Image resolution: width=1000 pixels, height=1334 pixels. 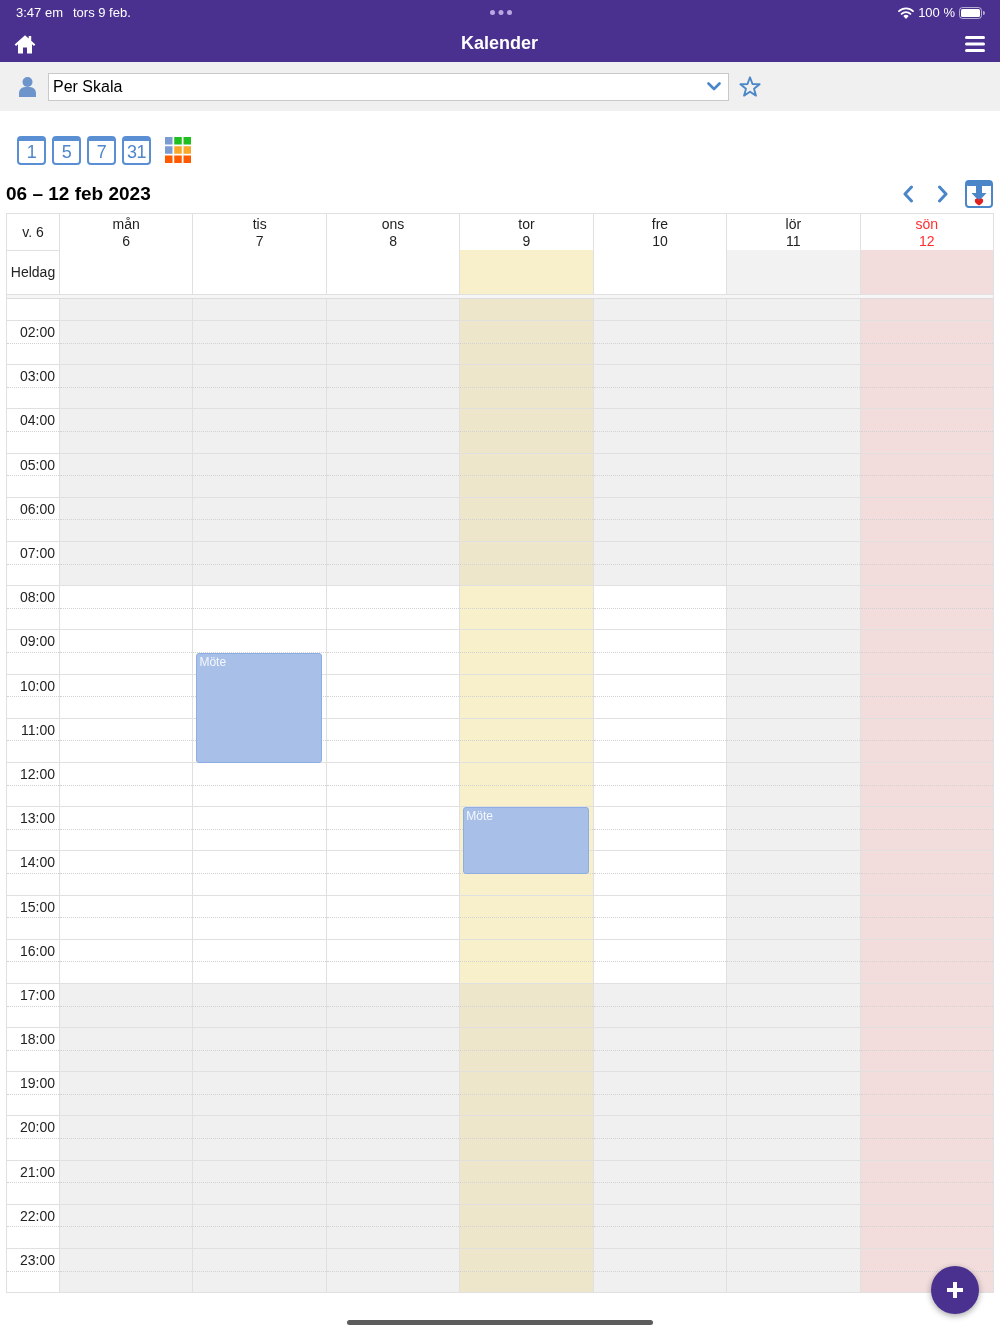 I want to click on day-date: 8, so click(x=393, y=241).